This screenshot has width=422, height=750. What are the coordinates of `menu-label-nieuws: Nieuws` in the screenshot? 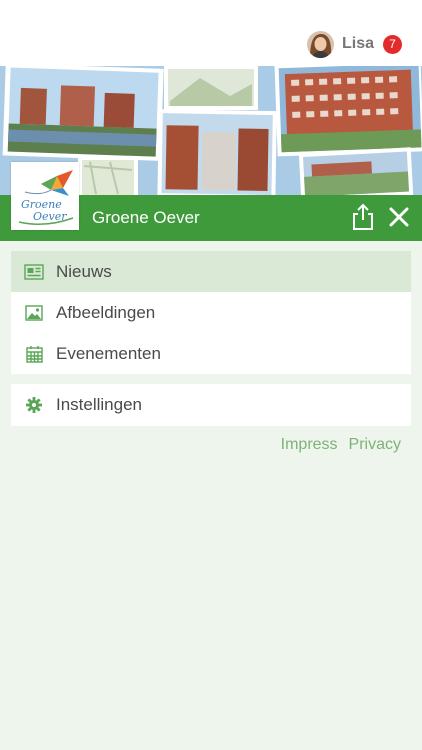 It's located at (84, 271).